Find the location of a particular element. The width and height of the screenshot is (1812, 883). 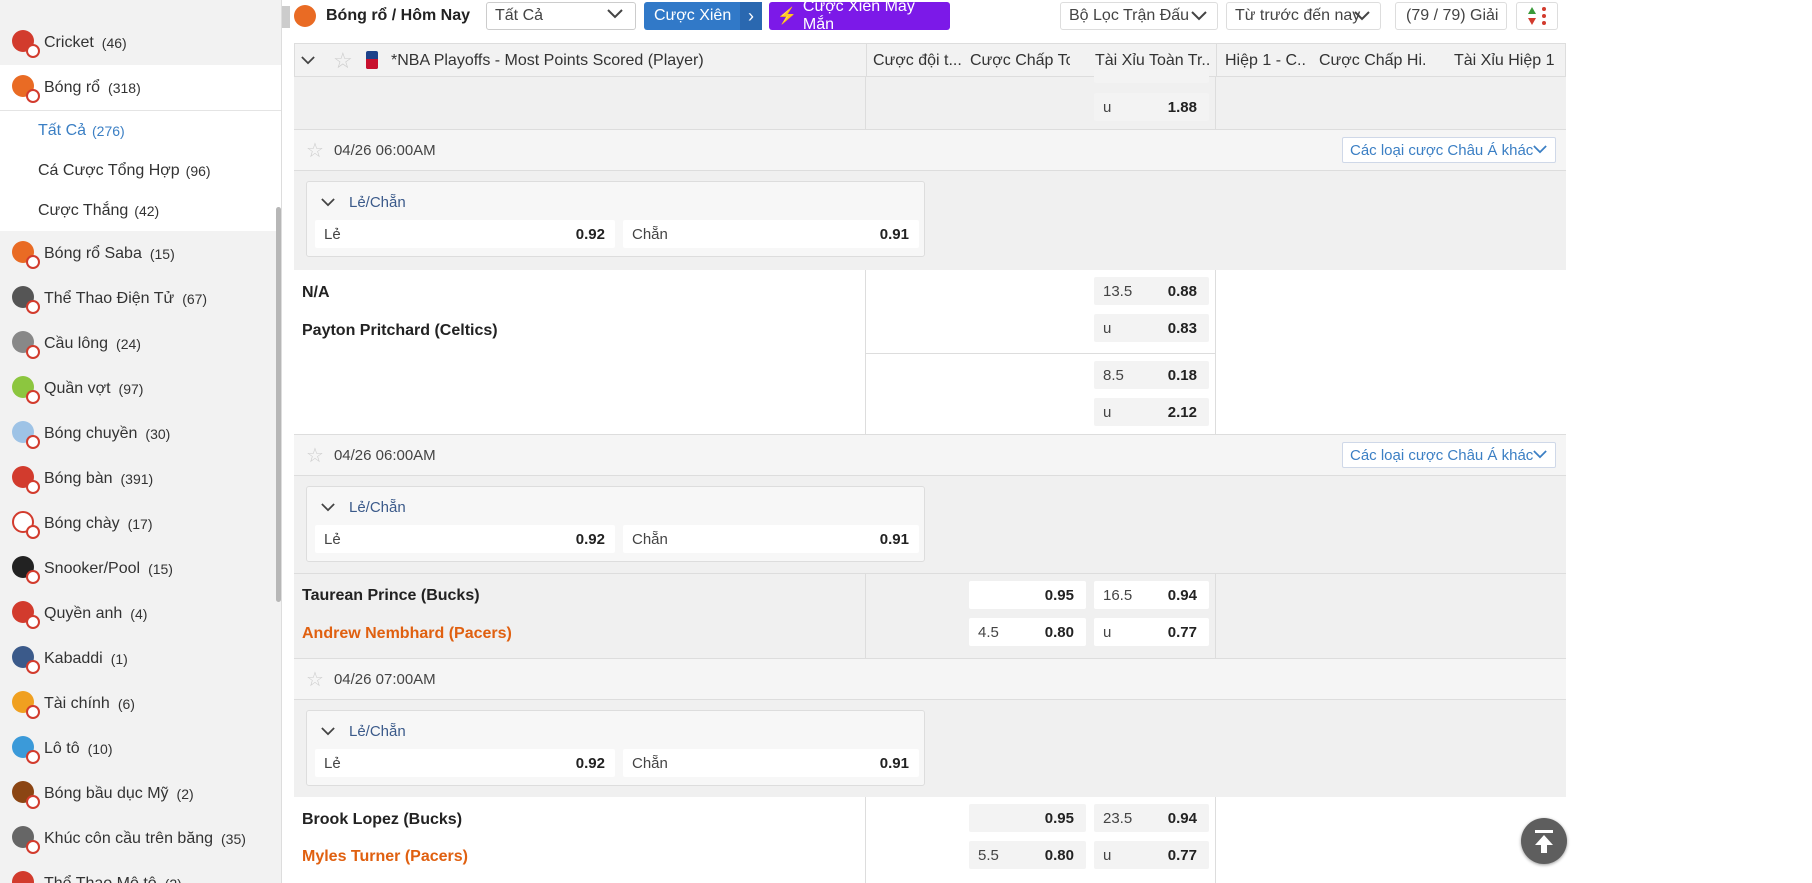

sidebar-sub-winner: Cược Thắng (42) is located at coordinates (140, 211).